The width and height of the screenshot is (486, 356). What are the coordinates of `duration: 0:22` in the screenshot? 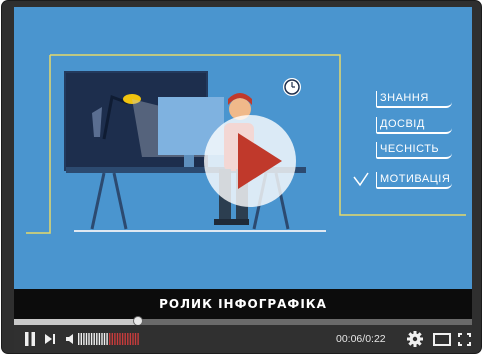 It's located at (375, 339).